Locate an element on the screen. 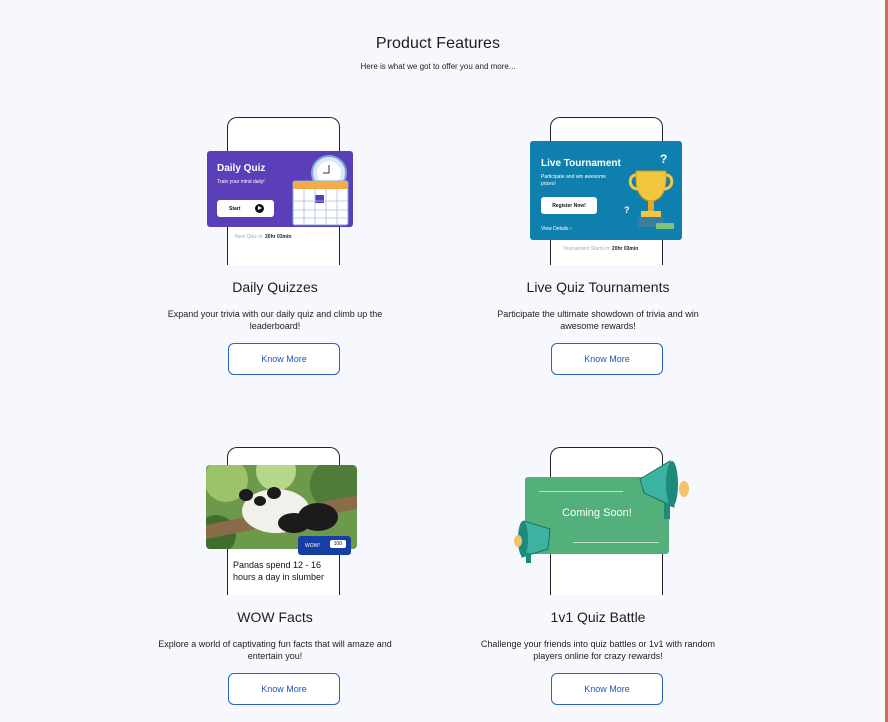  question-mark-icon: ? is located at coordinates (663, 159).